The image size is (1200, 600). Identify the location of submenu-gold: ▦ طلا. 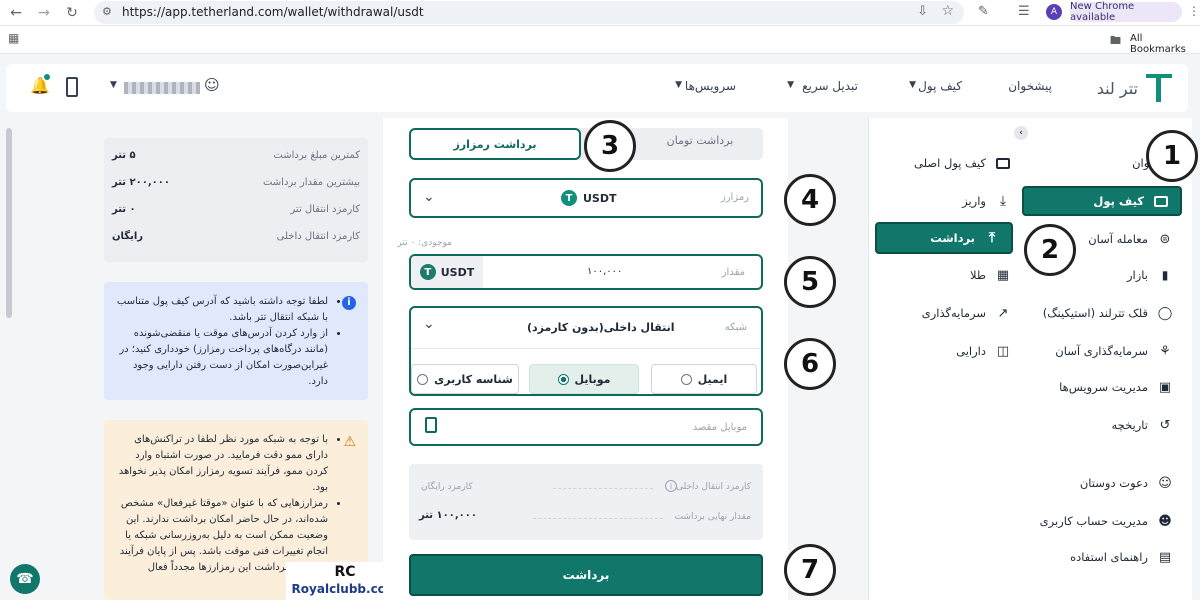
(991, 275).